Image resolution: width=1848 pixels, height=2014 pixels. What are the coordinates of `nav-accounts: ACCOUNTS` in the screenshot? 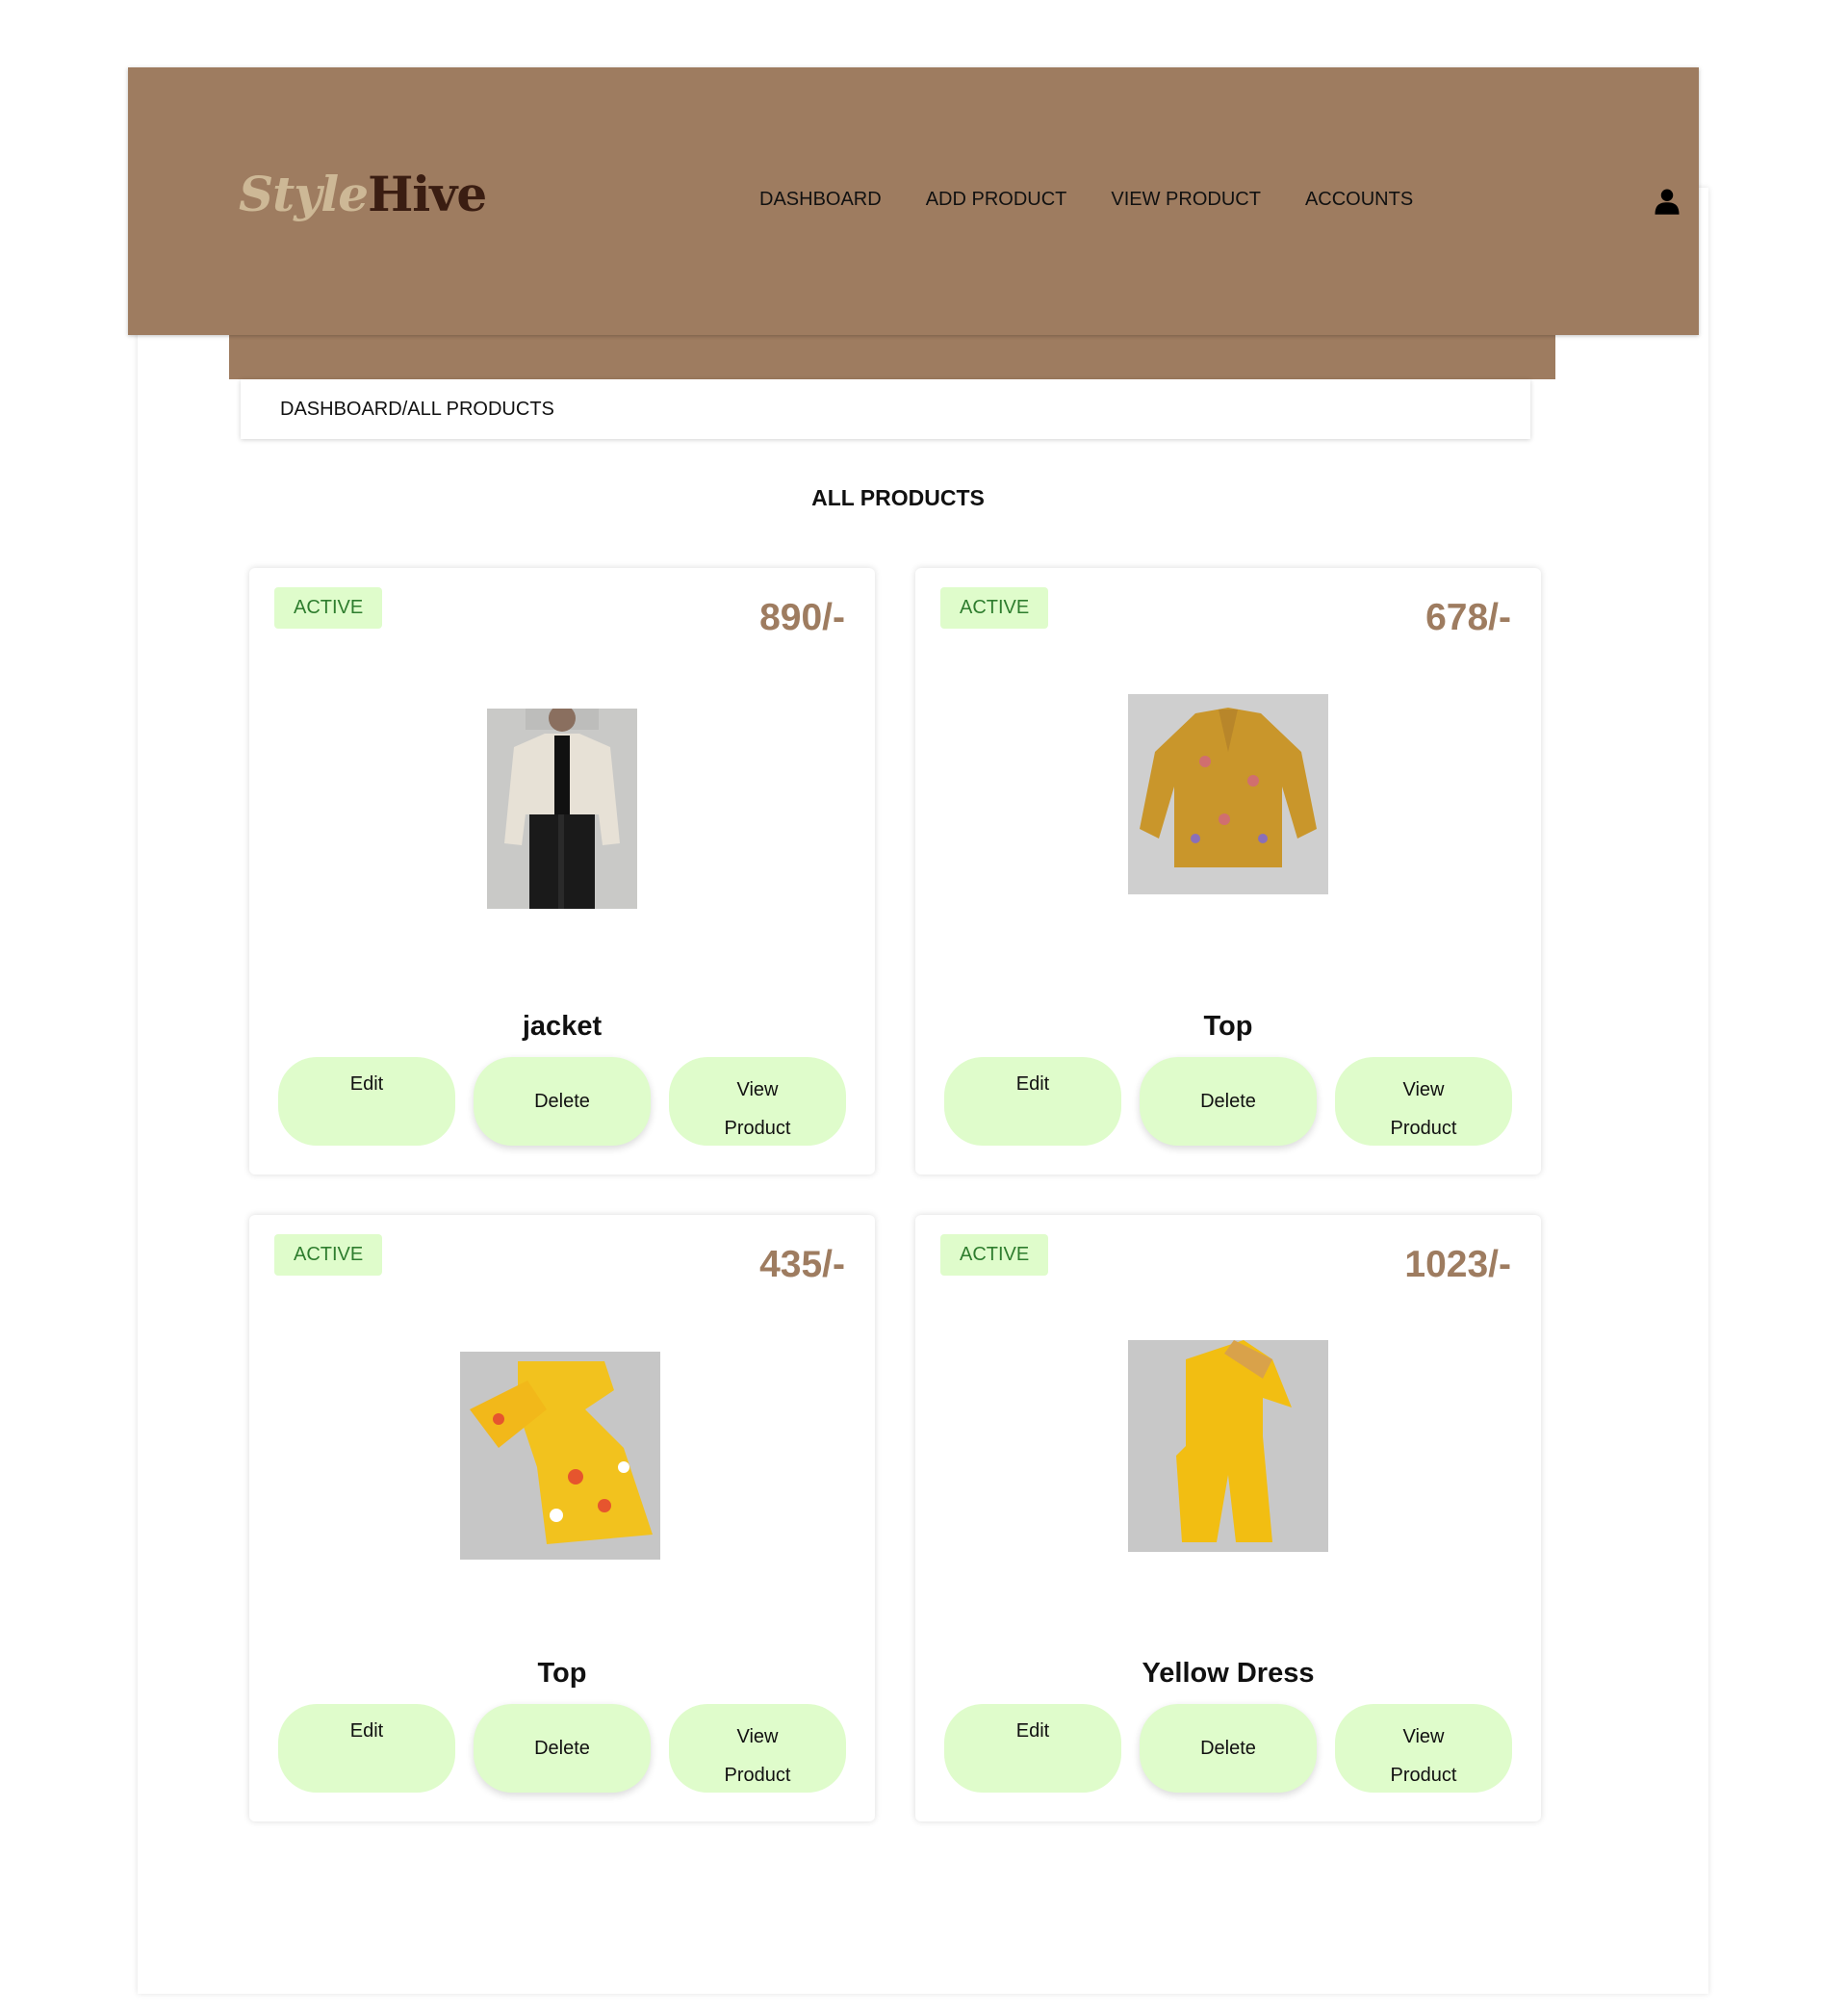 It's located at (1359, 200).